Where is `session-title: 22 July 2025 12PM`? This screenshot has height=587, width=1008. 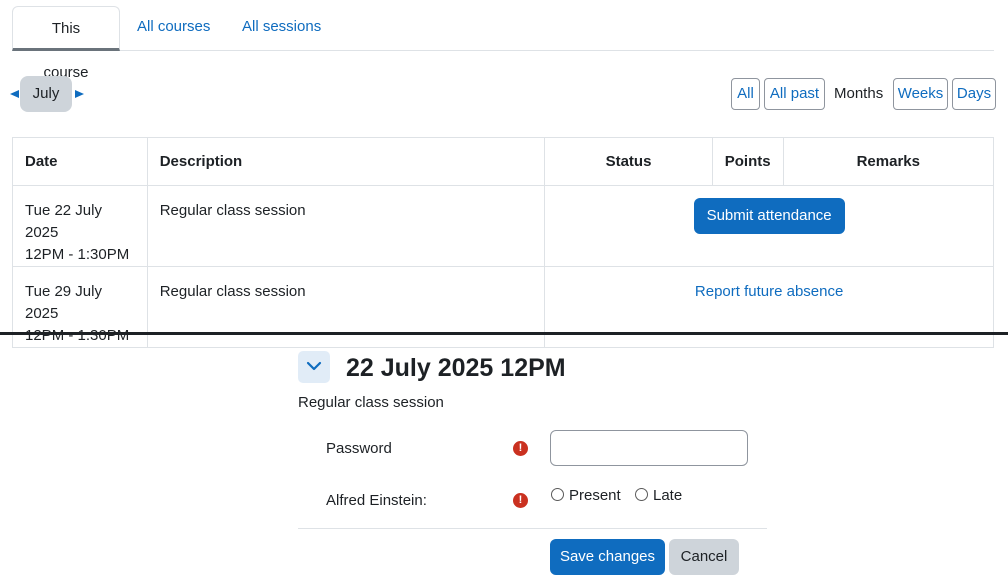 session-title: 22 July 2025 12PM is located at coordinates (456, 368).